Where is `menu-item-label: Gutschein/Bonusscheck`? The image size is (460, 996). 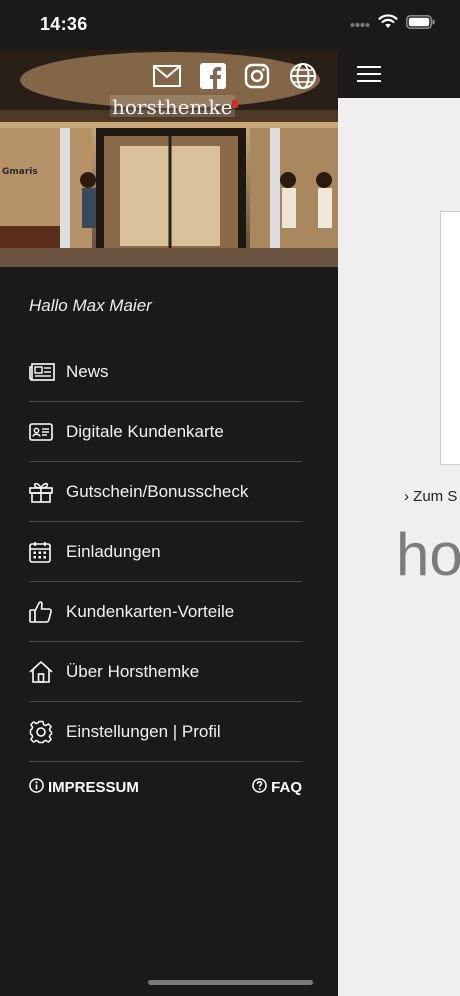 menu-item-label: Gutschein/Bonusscheck is located at coordinates (157, 491).